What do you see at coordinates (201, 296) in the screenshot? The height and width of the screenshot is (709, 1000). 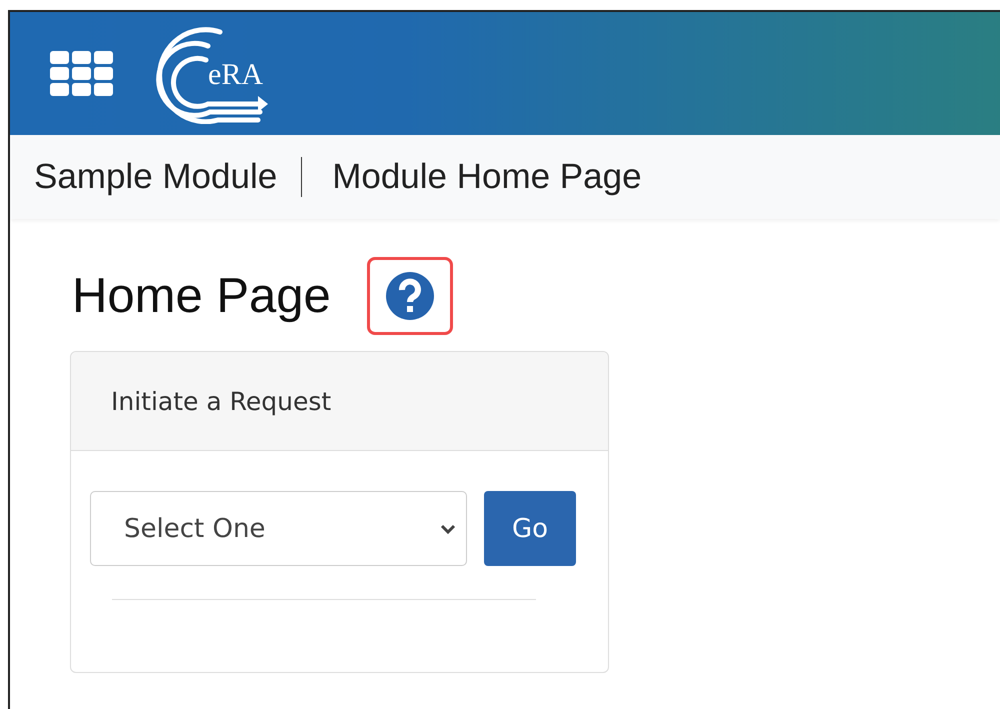 I see `page-title: Home Page` at bounding box center [201, 296].